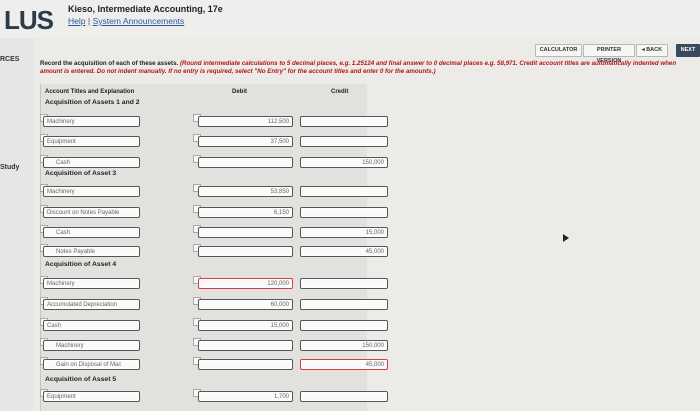  I want to click on credit-field: 15,000, so click(344, 232).